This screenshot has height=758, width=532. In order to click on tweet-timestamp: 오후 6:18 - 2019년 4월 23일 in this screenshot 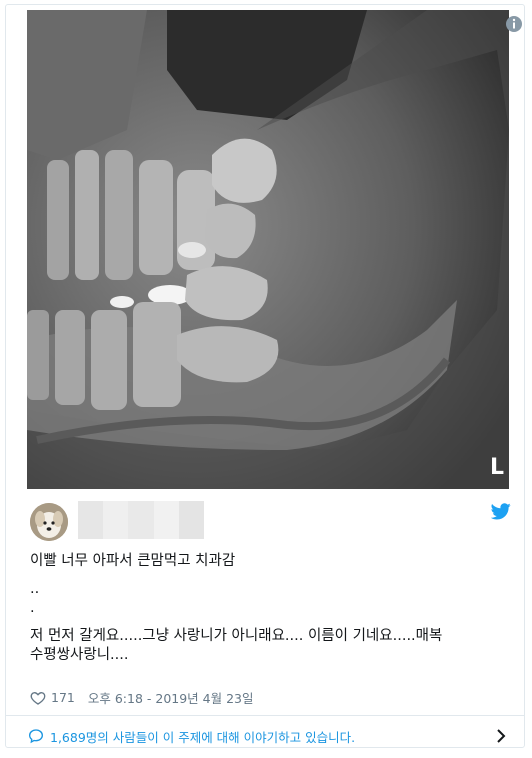, I will do `click(171, 697)`.